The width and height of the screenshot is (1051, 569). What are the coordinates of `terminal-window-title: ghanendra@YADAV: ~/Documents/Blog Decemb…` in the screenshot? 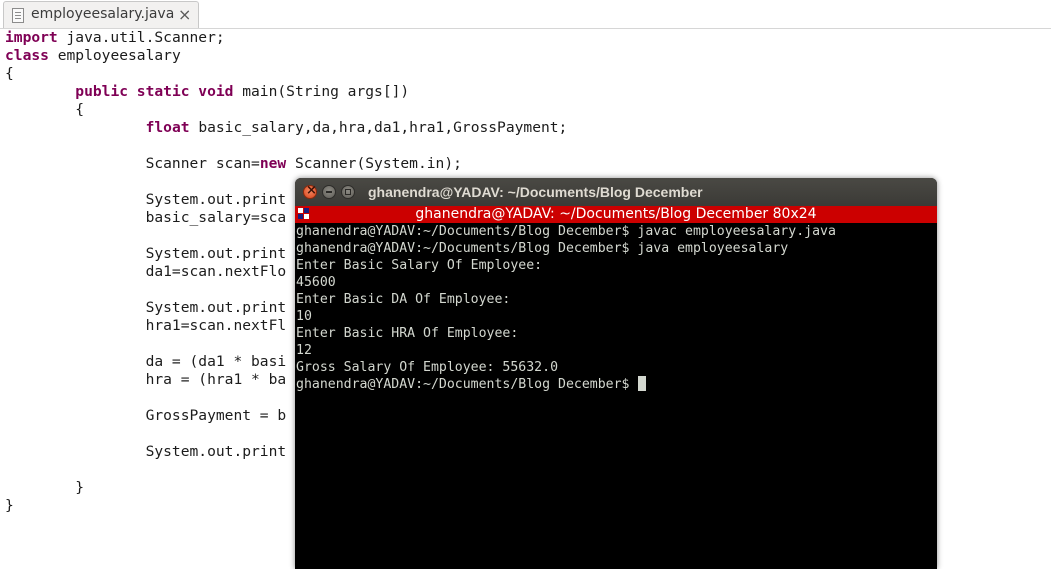 It's located at (535, 192).